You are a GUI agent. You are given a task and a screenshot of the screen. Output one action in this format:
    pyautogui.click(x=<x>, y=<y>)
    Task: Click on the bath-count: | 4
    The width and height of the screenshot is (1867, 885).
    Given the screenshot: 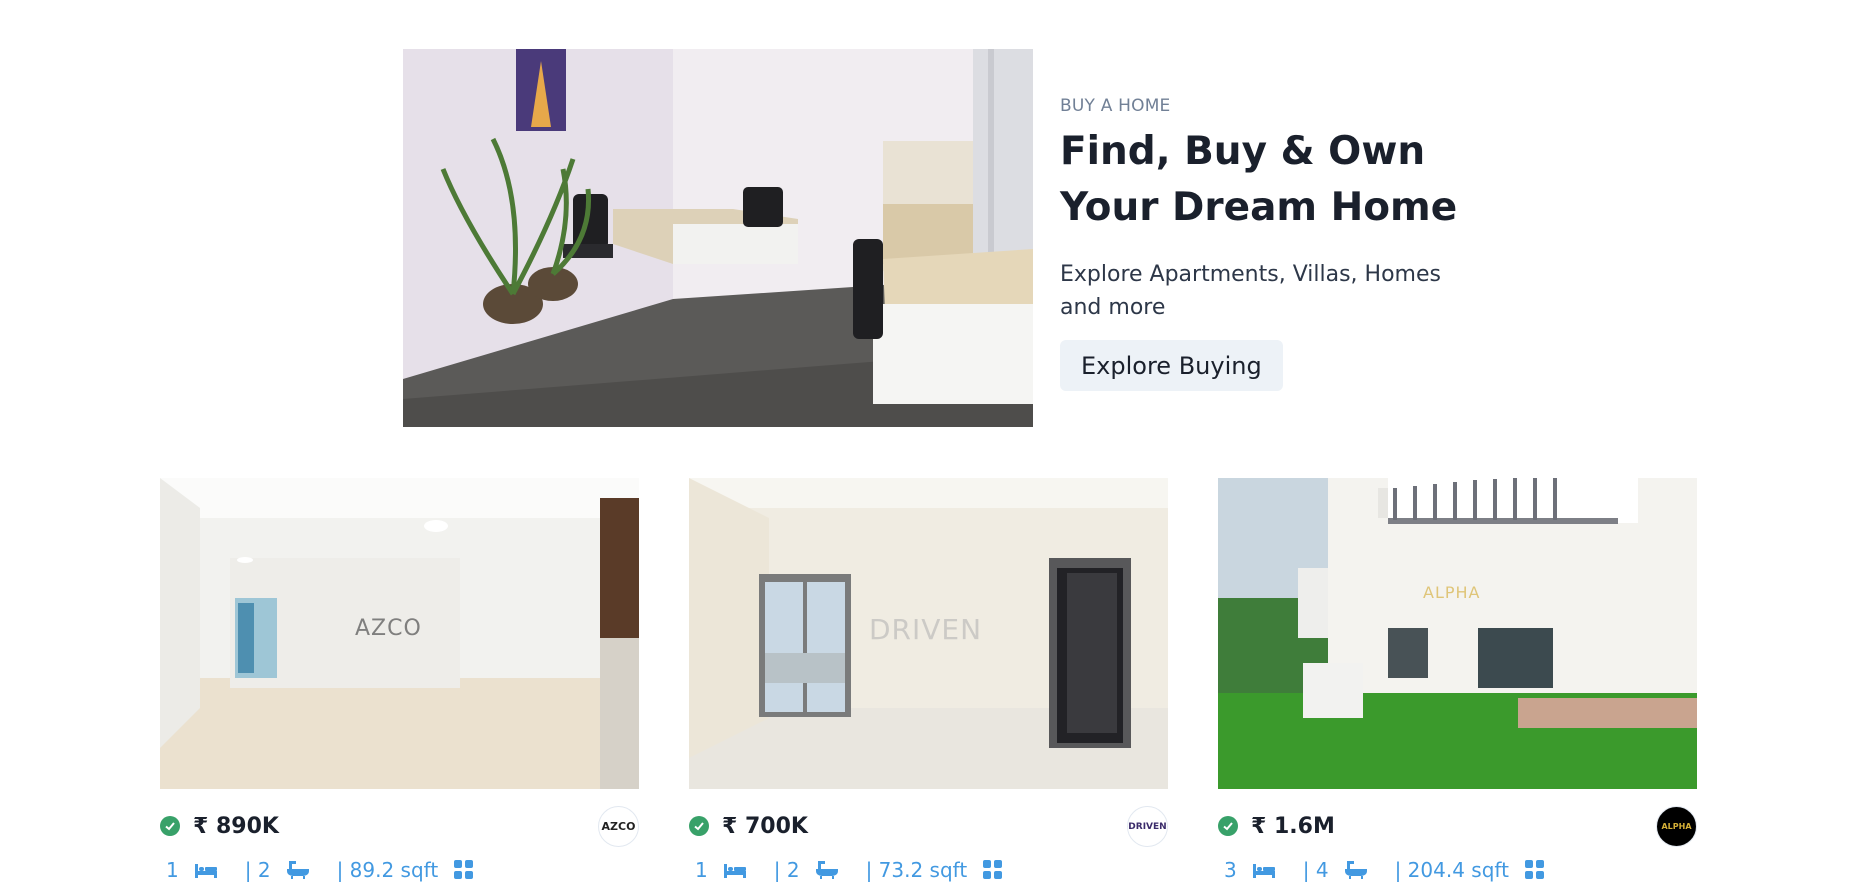 What is the action you would take?
    pyautogui.click(x=1315, y=870)
    